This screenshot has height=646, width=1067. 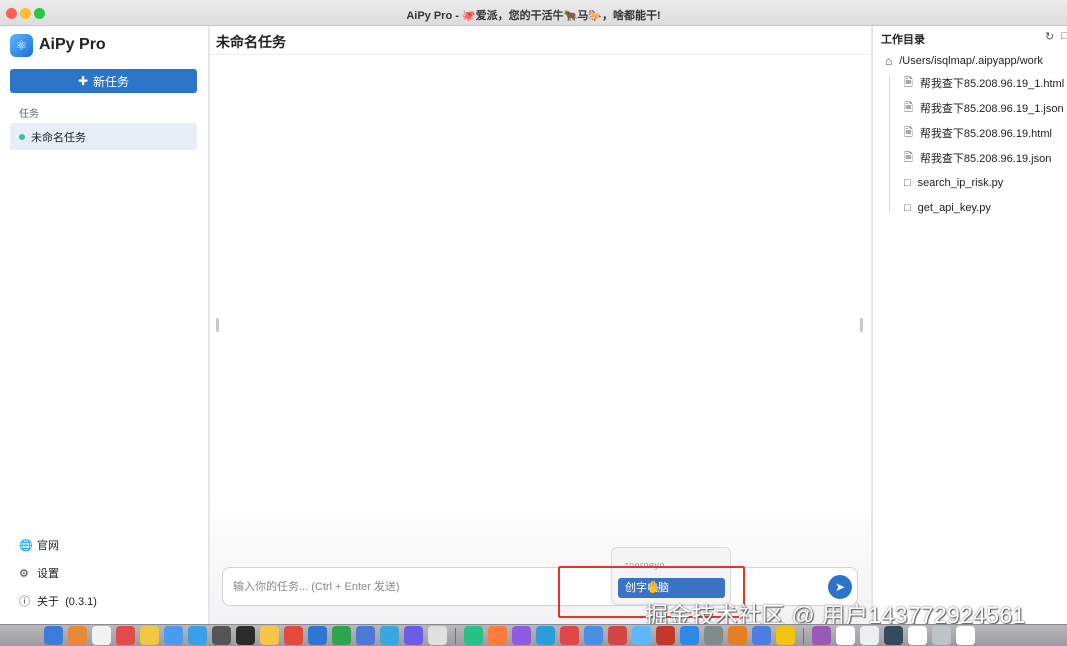 I want to click on send-icon: ➤, so click(x=840, y=587).